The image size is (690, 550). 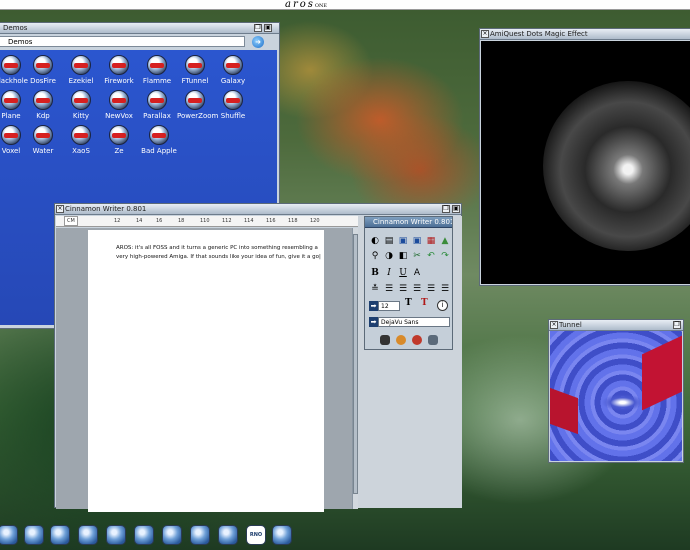 I want to click on ruler: CM 12 14 16 18 110 112 114 116 118 120, so click(x=232, y=221).